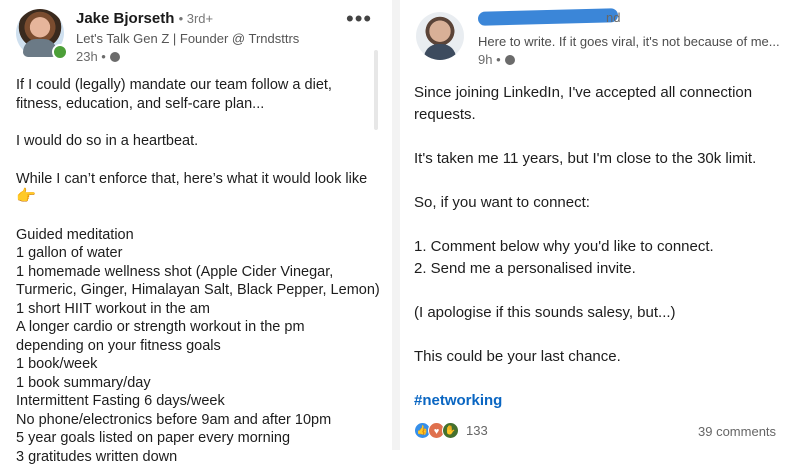 This screenshot has height=466, width=800. I want to click on divider, so click(396, 225).